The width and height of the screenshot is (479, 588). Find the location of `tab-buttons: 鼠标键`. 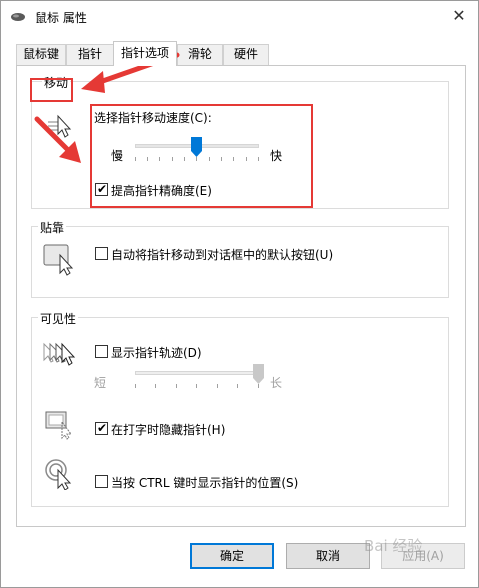

tab-buttons: 鼠标键 is located at coordinates (41, 54).